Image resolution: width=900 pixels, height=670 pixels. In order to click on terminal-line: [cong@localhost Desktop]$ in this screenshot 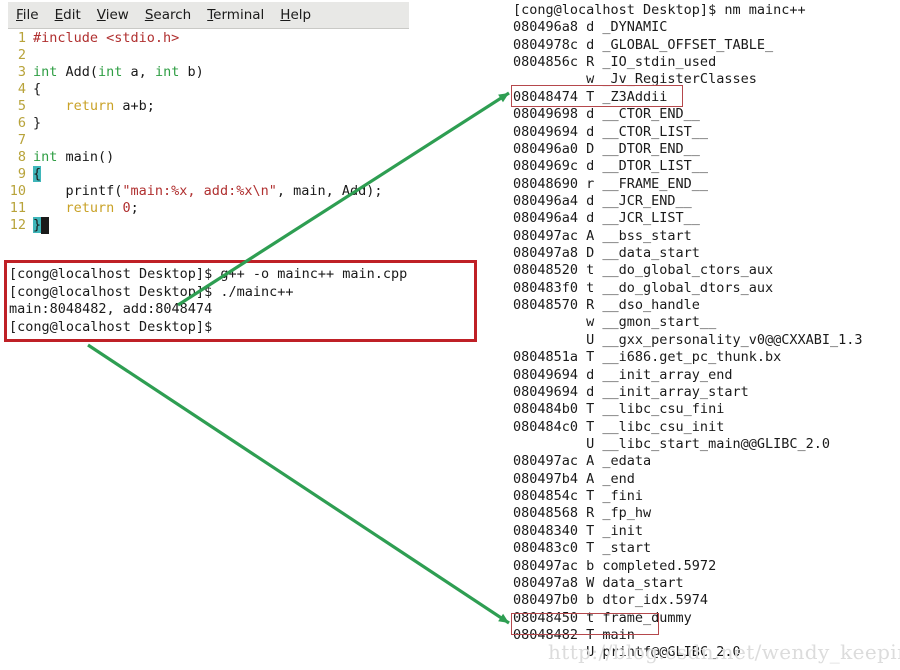, I will do `click(111, 326)`.